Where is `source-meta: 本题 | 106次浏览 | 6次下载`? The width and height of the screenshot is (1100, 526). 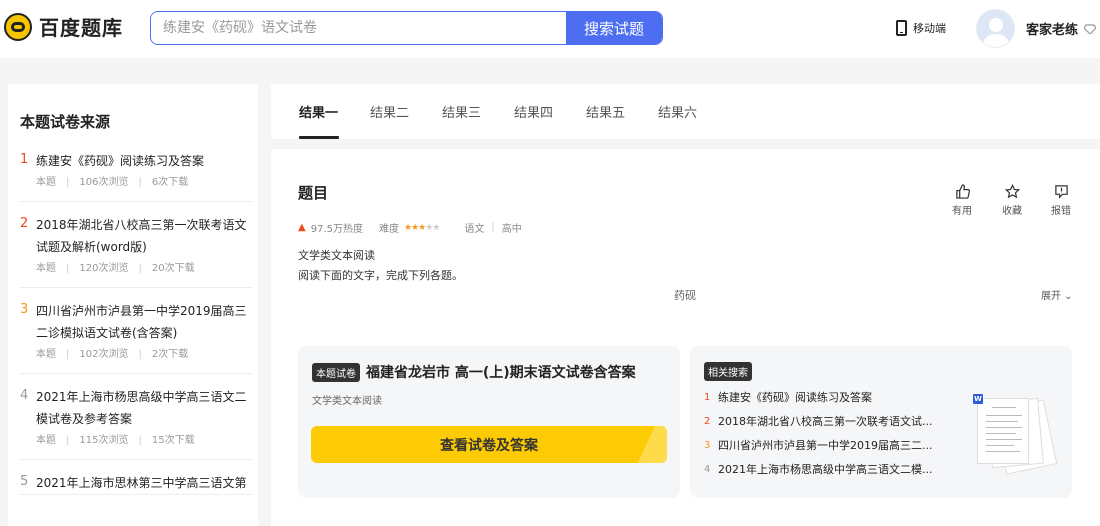
source-meta: 本题 | 106次浏览 | 6次下载 is located at coordinates (112, 182).